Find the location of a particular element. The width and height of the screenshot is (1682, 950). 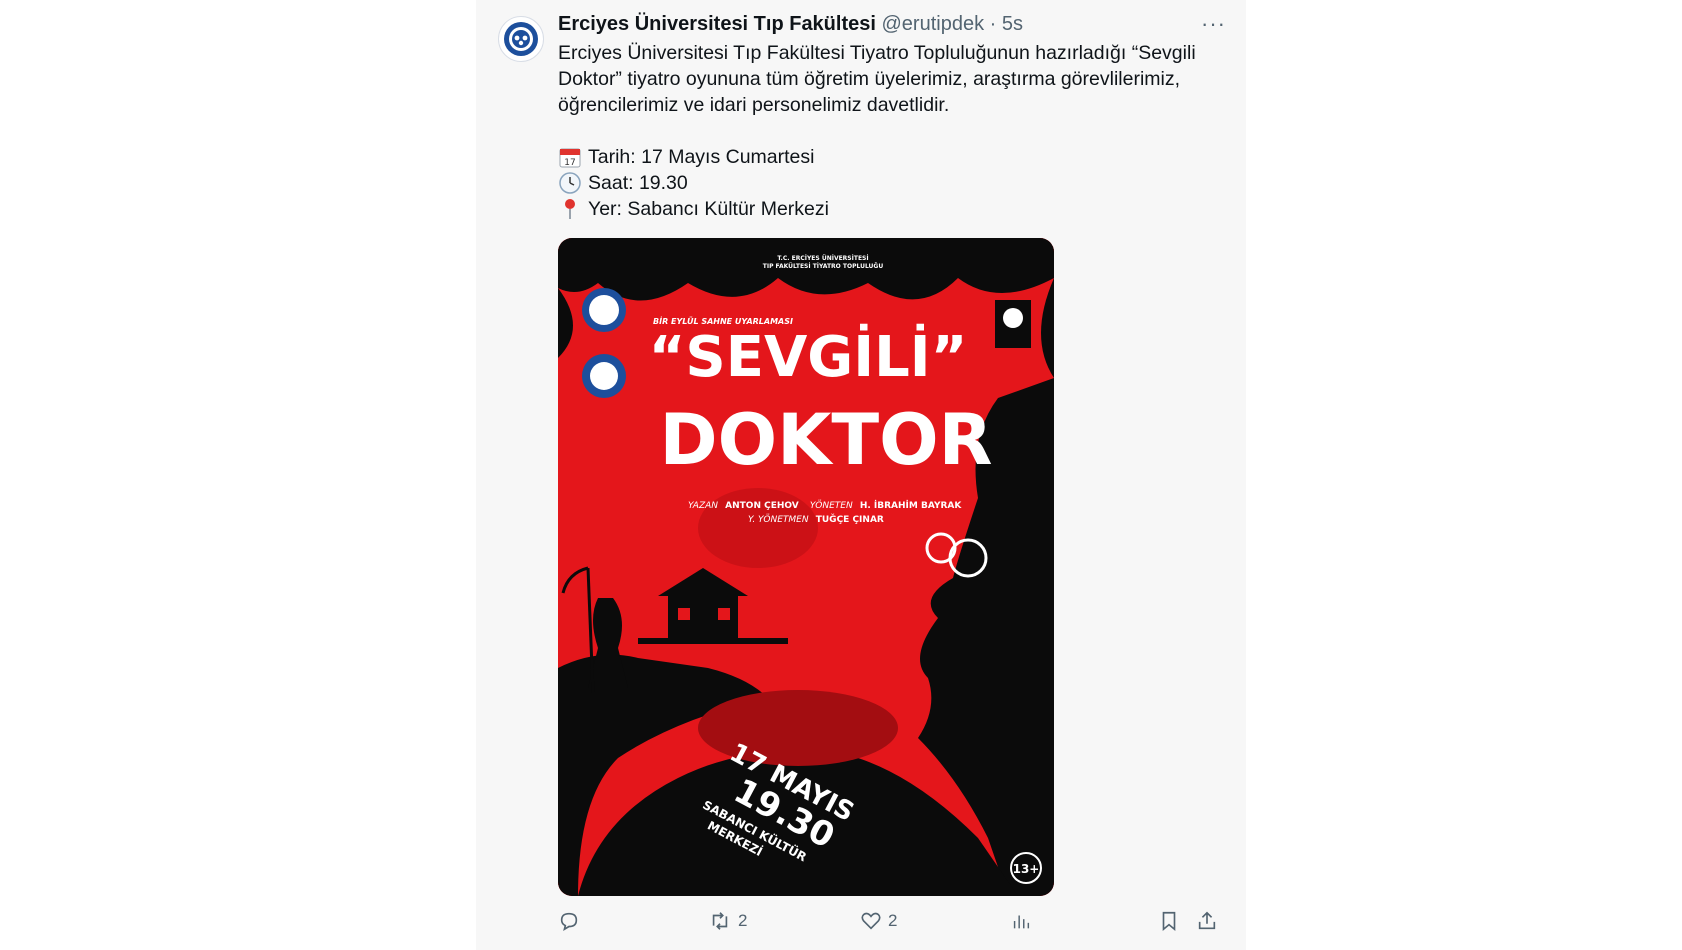

svg-text: 17 is located at coordinates (569, 163).